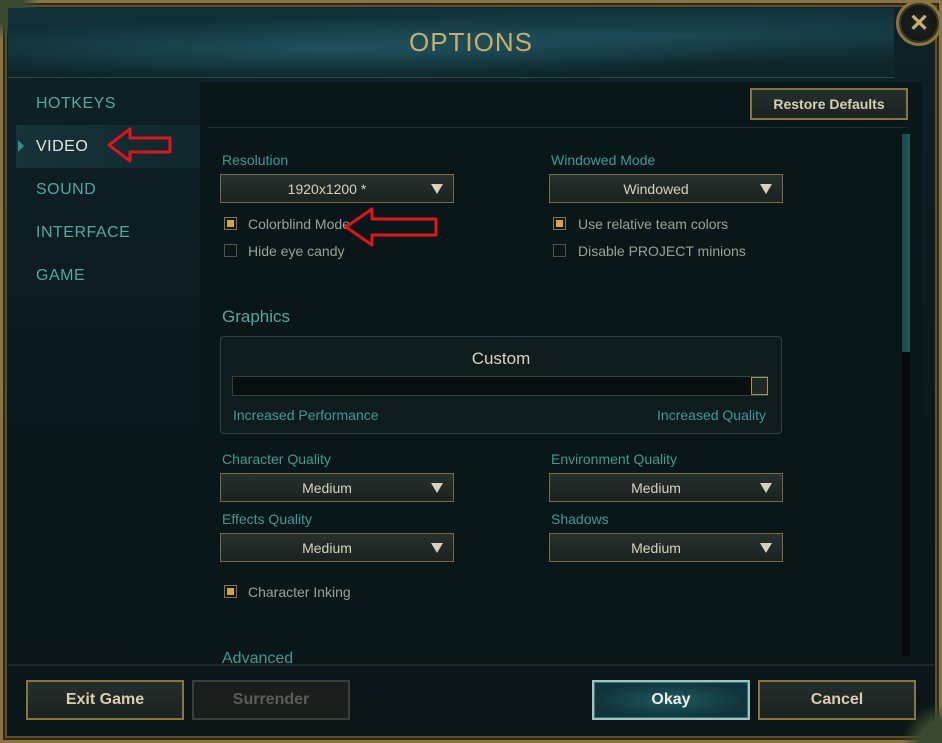  I want to click on hide-eye-candy-checkbox, so click(230, 250).